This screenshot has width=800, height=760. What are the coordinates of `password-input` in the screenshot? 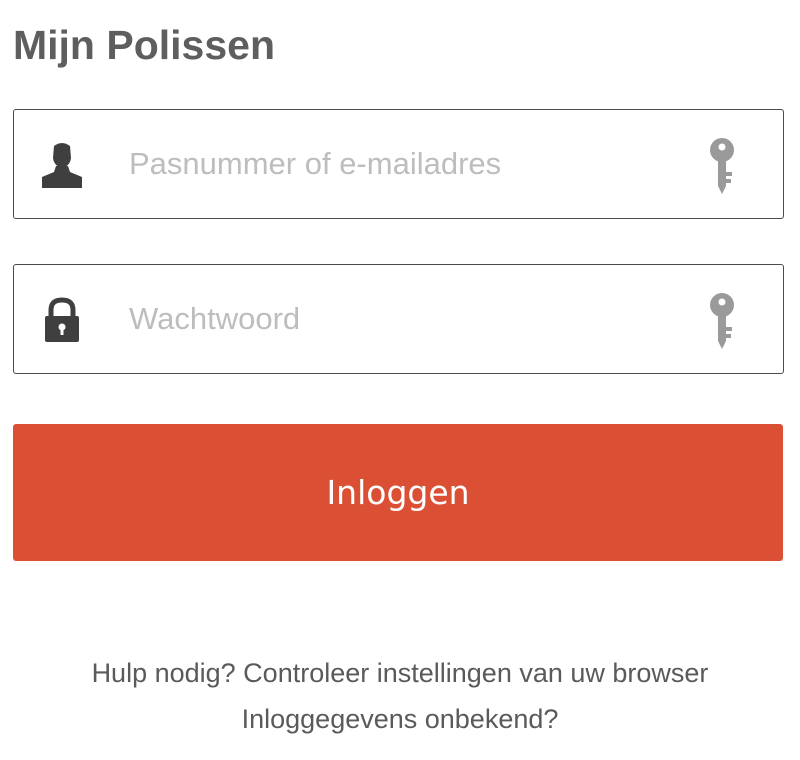 It's located at (399, 319).